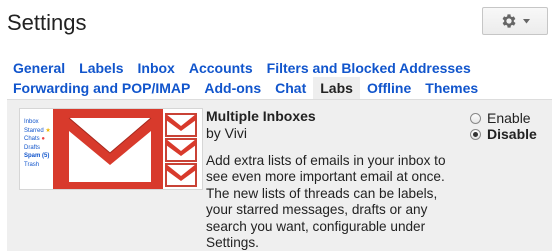  Describe the element at coordinates (526, 20) in the screenshot. I see `chevron-down-icon` at that location.